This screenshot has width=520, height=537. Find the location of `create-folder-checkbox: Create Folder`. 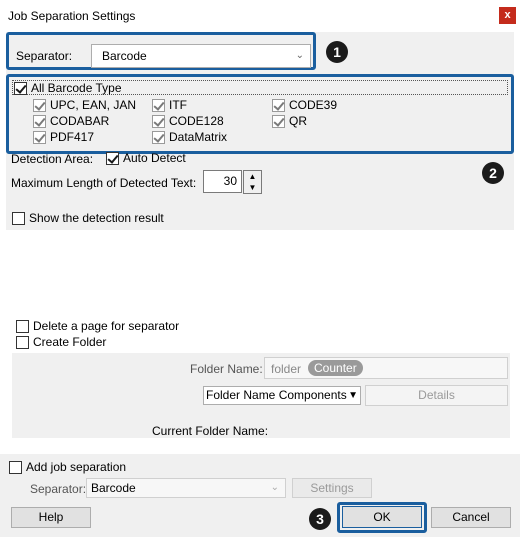

create-folder-checkbox: Create Folder is located at coordinates (61, 342).